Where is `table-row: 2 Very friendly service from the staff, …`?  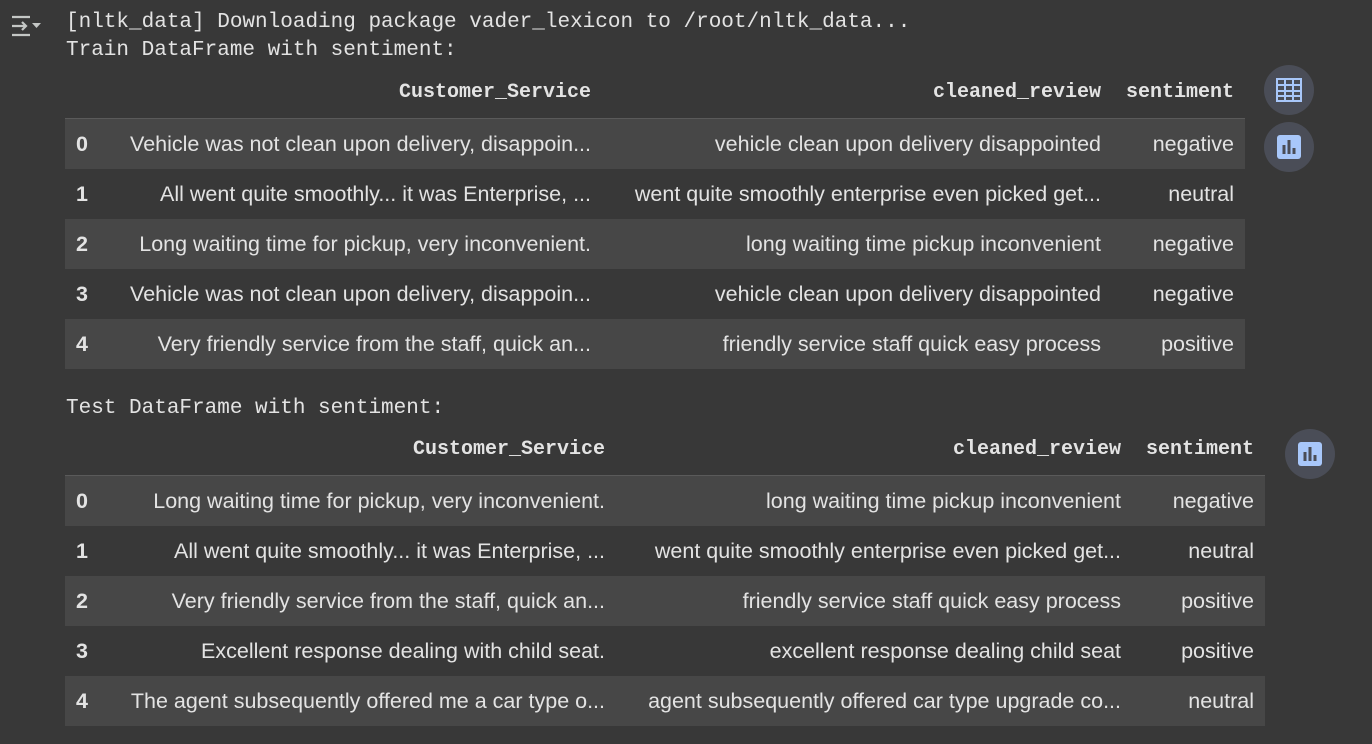
table-row: 2 Very friendly service from the staff, … is located at coordinates (665, 601).